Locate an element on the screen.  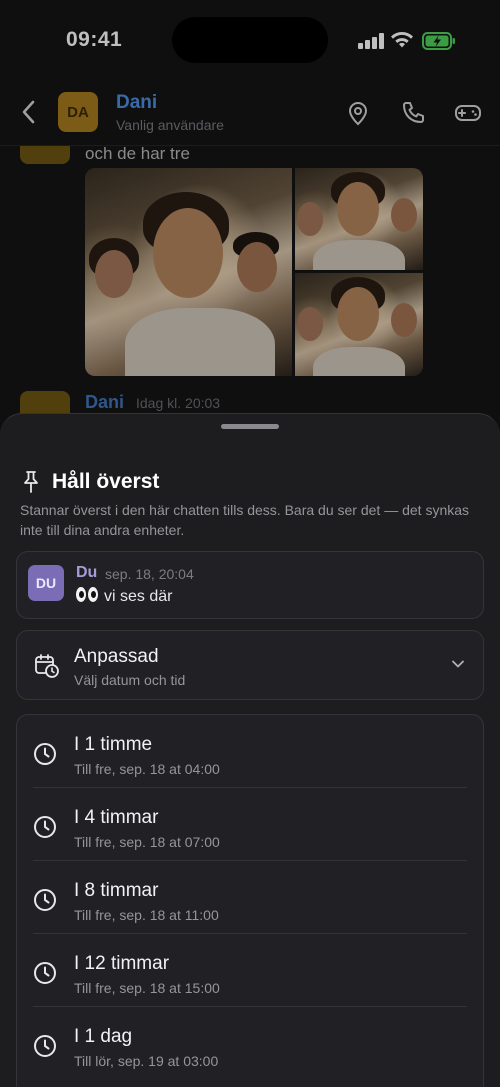
pin-icon is located at coordinates (31, 482).